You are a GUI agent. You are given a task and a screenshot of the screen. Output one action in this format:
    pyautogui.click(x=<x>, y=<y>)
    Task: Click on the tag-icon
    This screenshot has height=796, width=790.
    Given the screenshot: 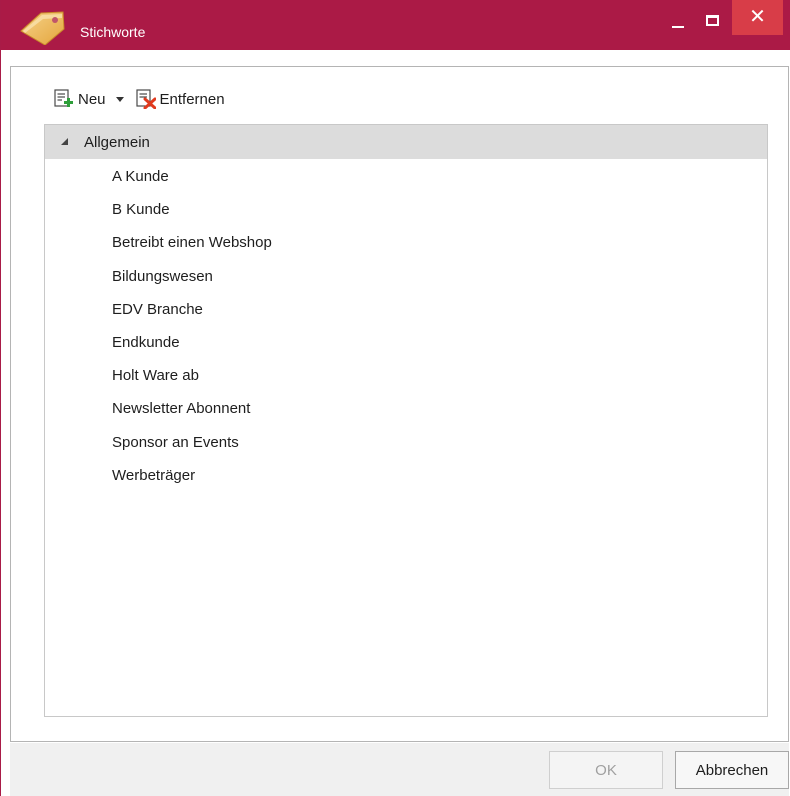 What is the action you would take?
    pyautogui.click(x=42, y=28)
    